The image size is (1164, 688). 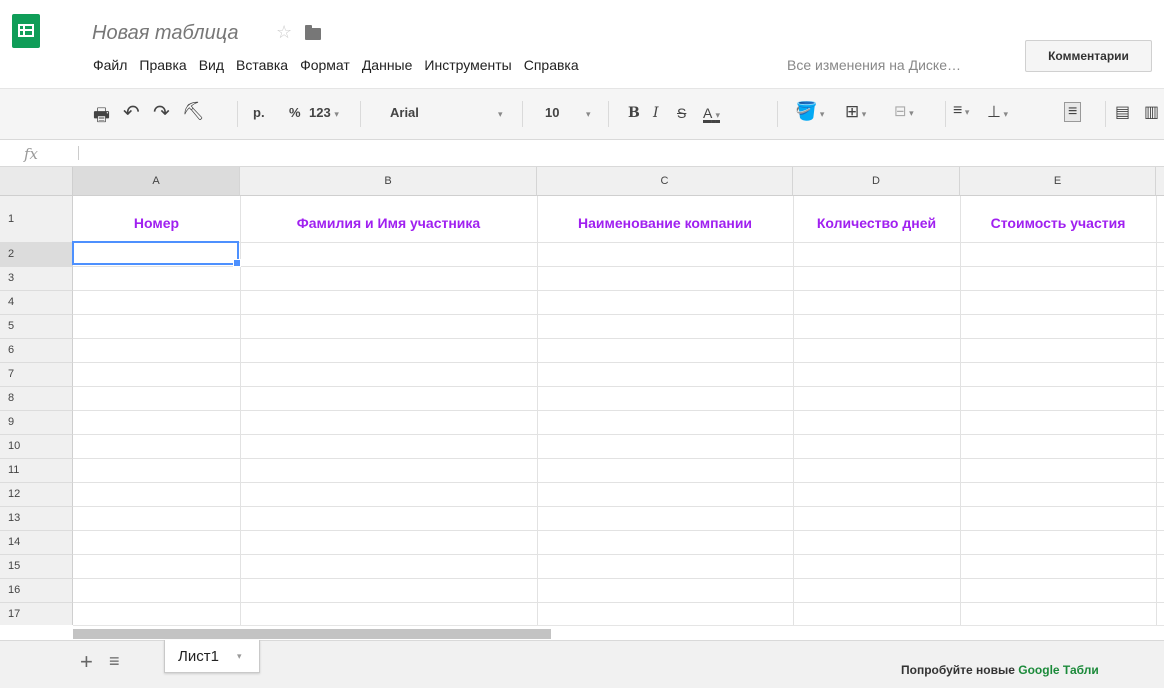 I want to click on document-title: Новая таблица, so click(x=165, y=33).